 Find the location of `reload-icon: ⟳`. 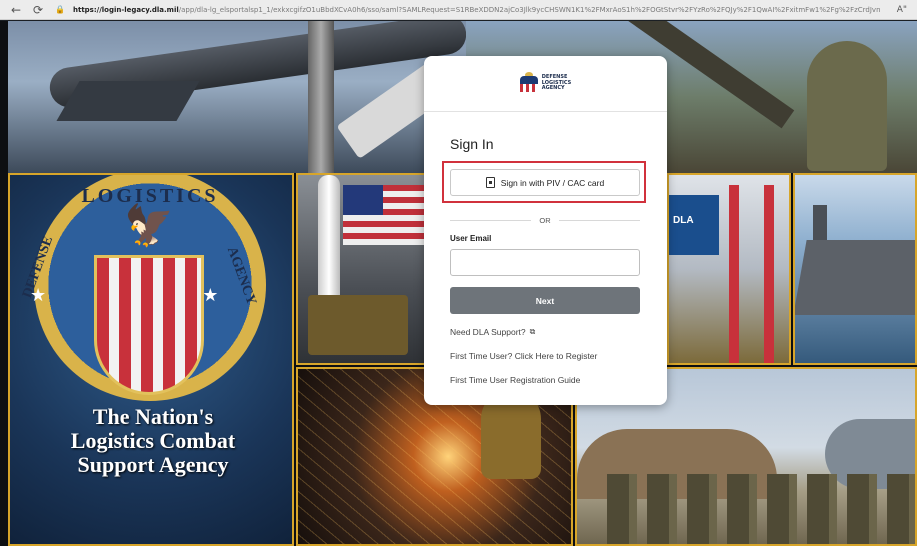

reload-icon: ⟳ is located at coordinates (38, 10).